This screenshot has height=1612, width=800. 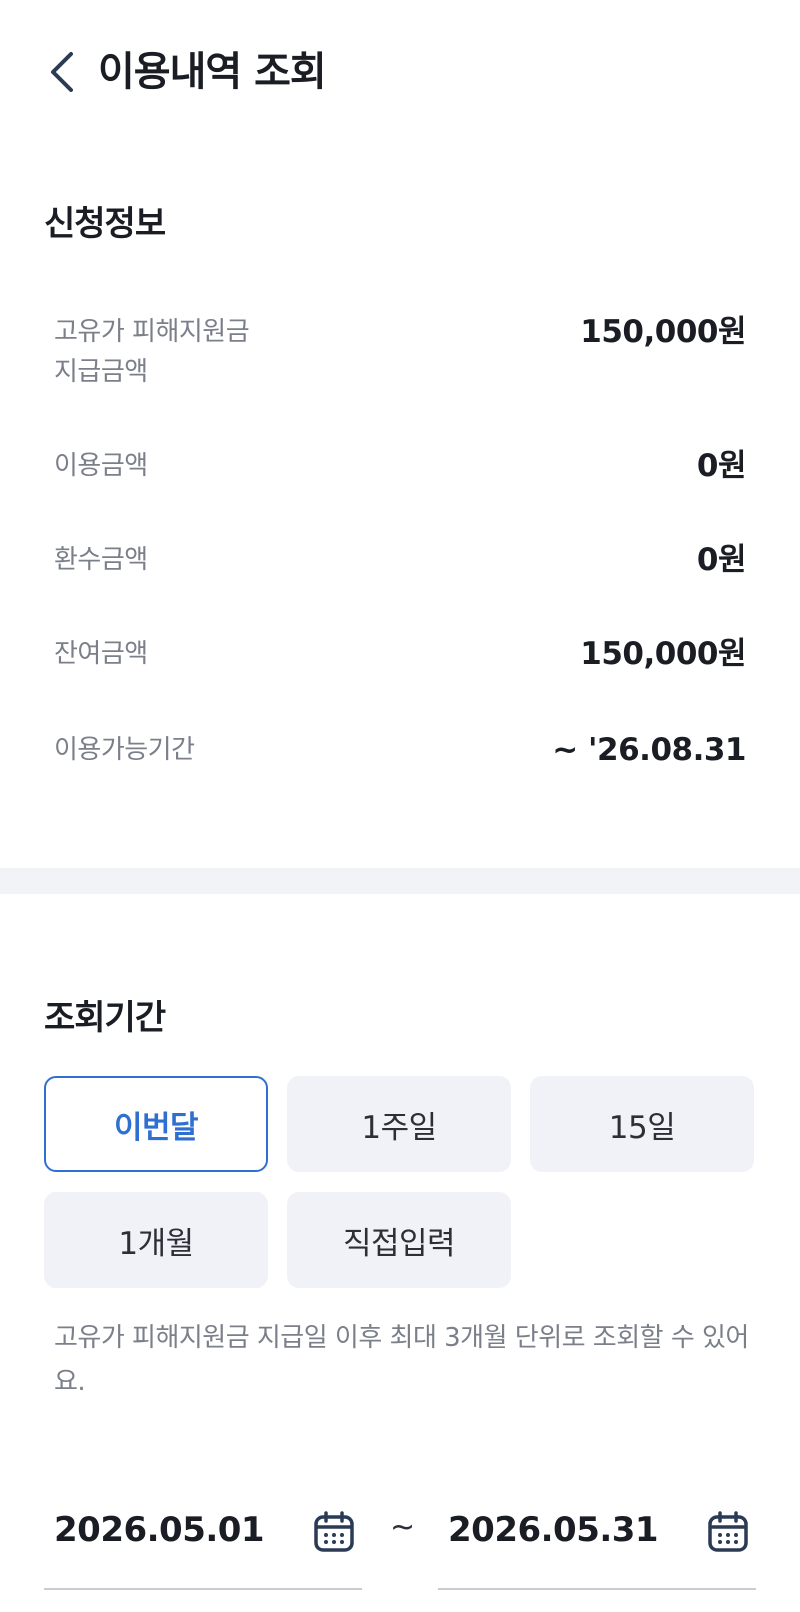 I want to click on period-chip-1-week: 1주일, so click(x=399, y=1124).